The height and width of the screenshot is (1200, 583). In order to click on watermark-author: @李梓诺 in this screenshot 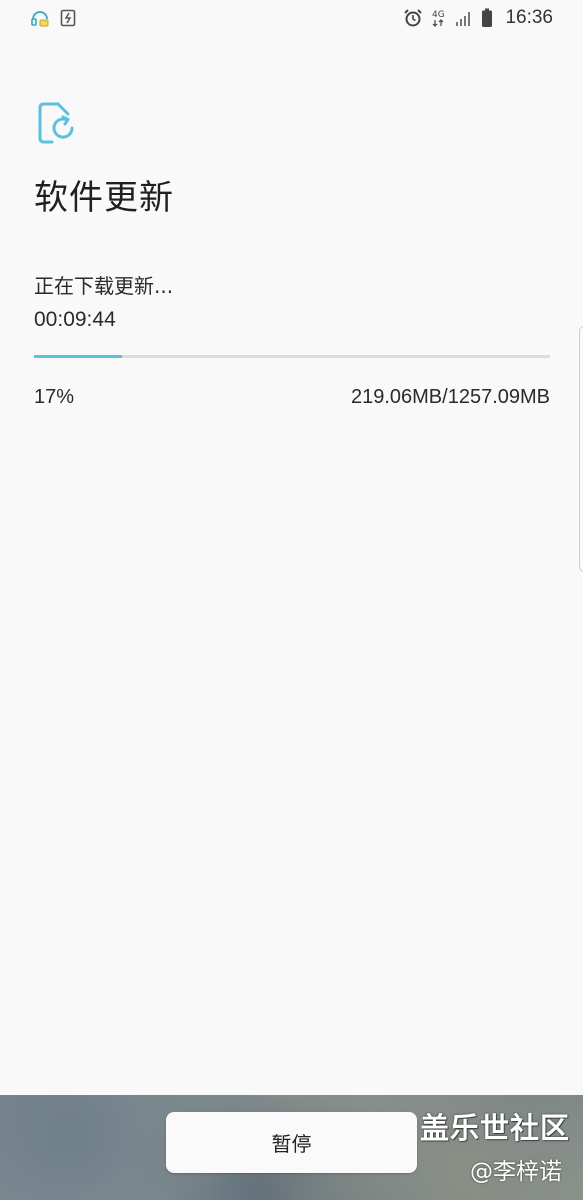, I will do `click(516, 1172)`.